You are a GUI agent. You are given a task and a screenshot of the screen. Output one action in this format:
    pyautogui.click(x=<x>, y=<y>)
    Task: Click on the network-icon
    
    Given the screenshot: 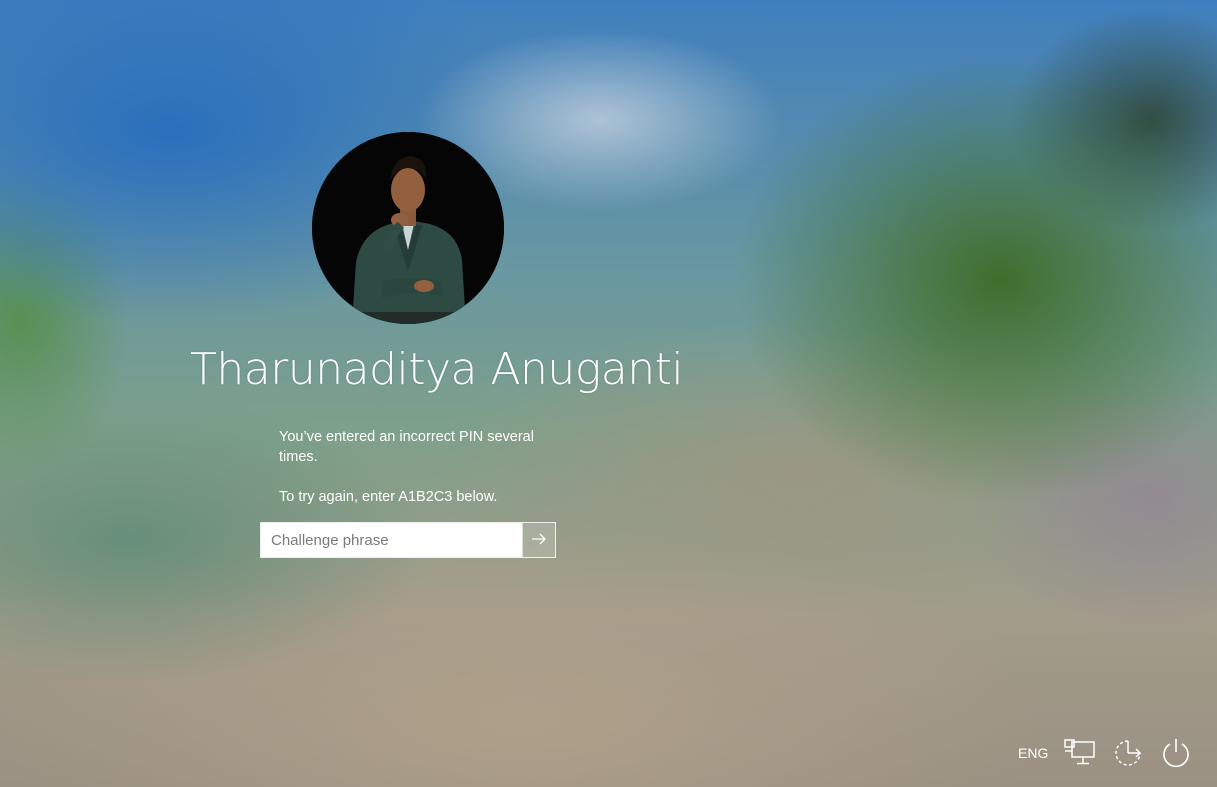 What is the action you would take?
    pyautogui.click(x=1080, y=755)
    